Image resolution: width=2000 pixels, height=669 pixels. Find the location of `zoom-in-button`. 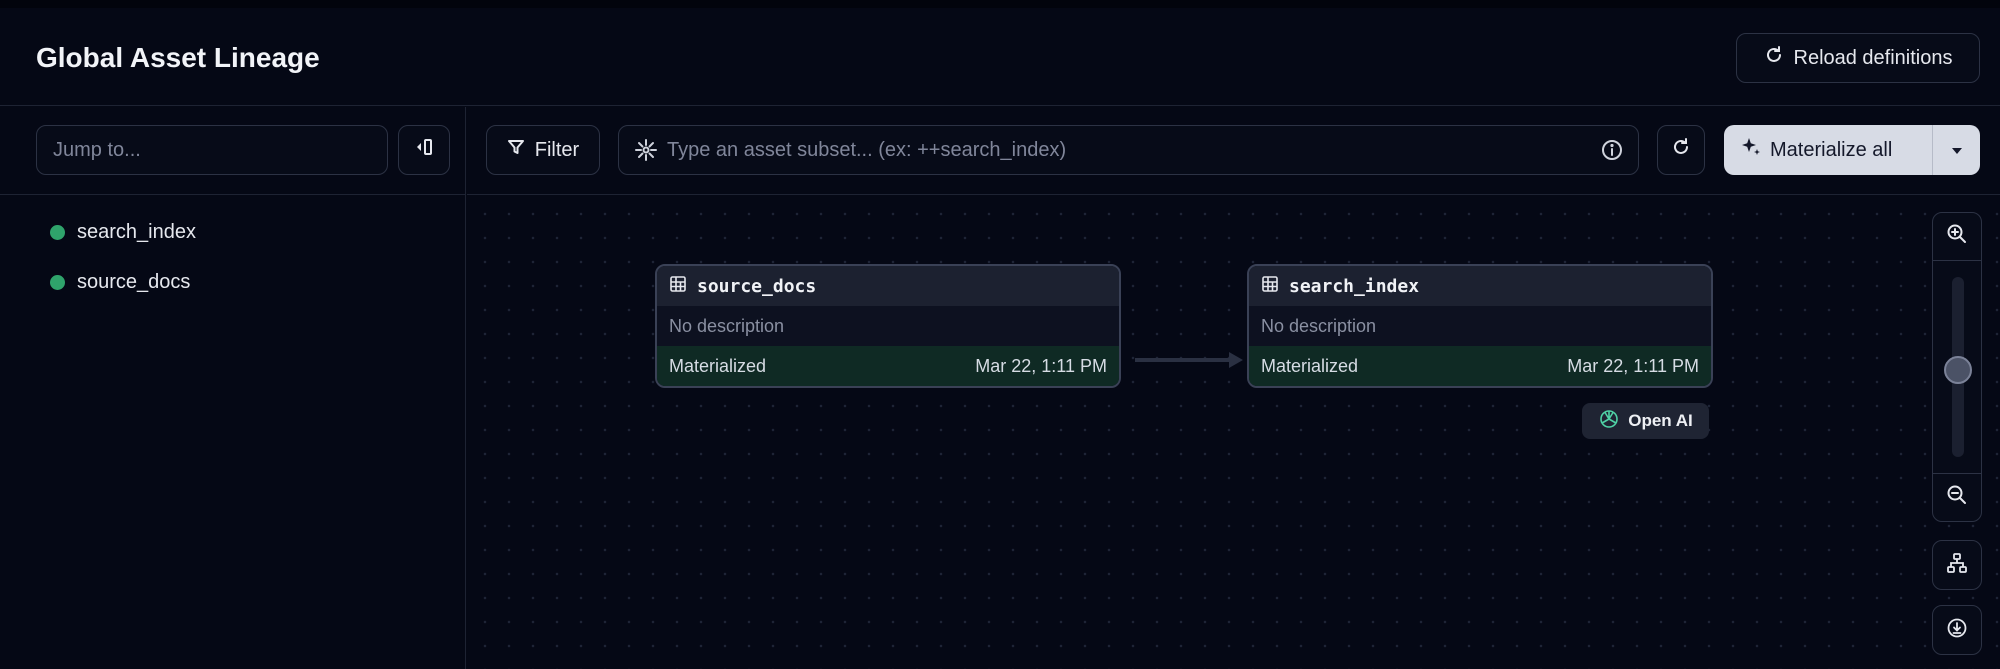

zoom-in-button is located at coordinates (1957, 237).